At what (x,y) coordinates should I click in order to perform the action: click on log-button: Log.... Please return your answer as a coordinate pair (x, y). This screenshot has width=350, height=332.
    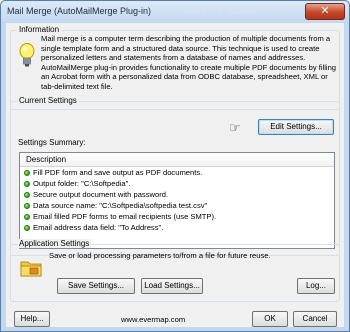
    Looking at the image, I should click on (316, 286).